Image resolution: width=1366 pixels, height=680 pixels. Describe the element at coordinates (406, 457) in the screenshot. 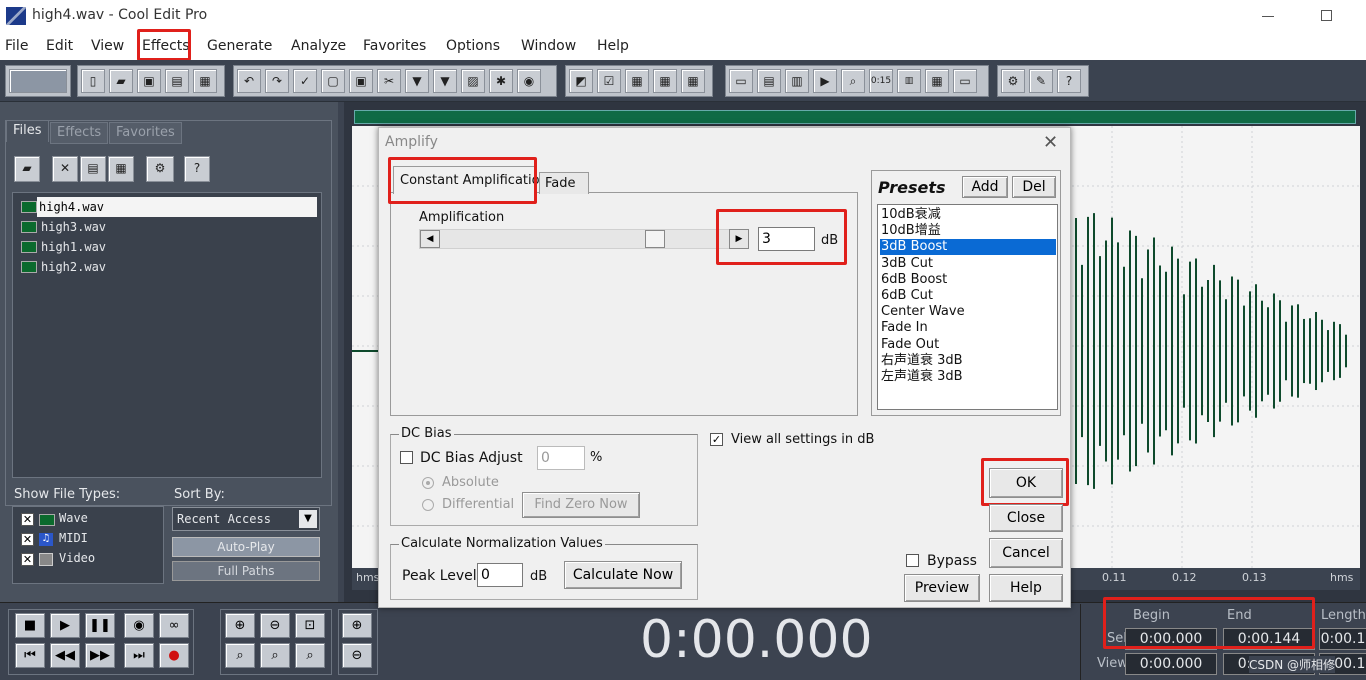

I see `dc-bias-adjust-checkbox` at that location.